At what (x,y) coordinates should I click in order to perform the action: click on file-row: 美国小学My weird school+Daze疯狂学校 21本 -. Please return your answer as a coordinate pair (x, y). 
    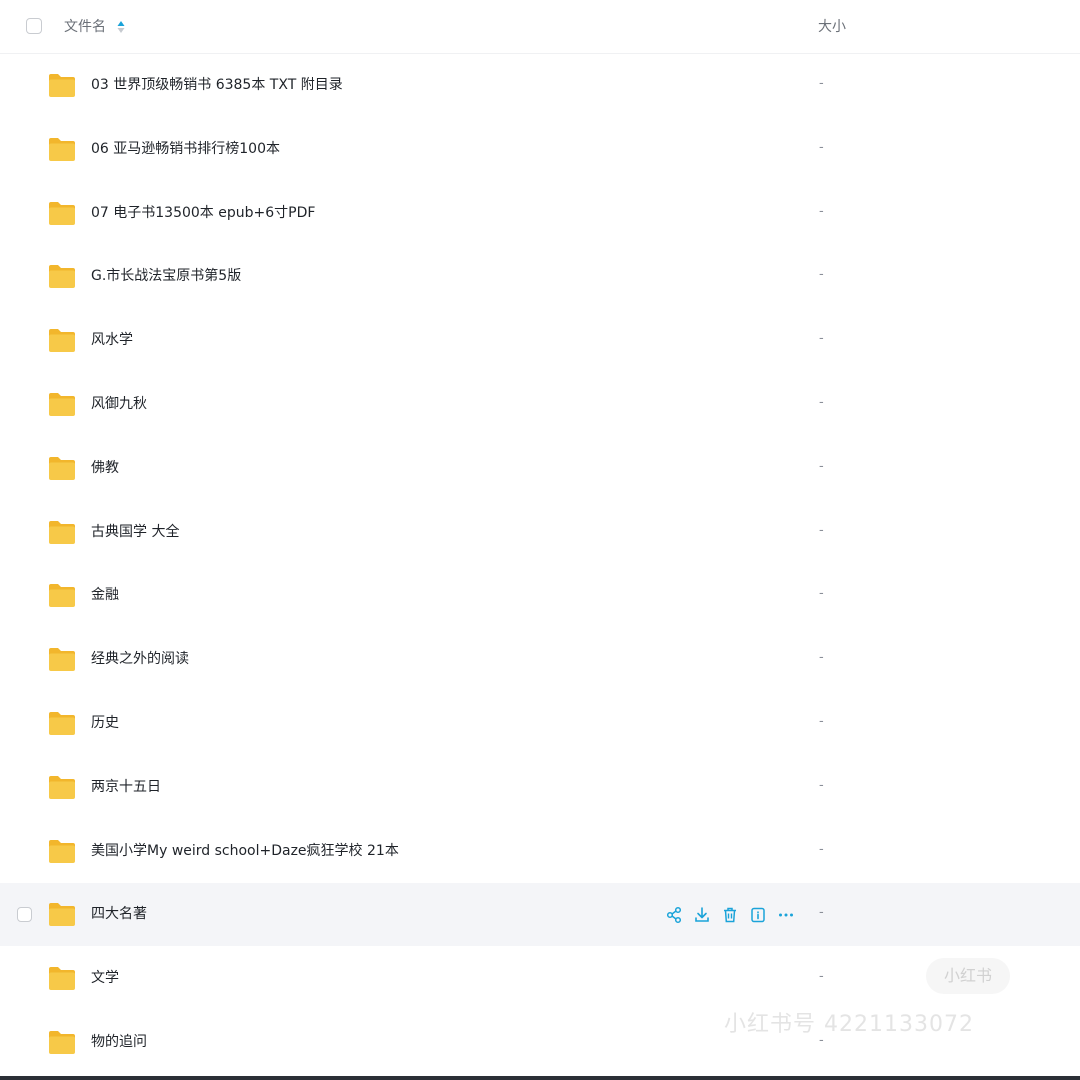
    Looking at the image, I should click on (540, 851).